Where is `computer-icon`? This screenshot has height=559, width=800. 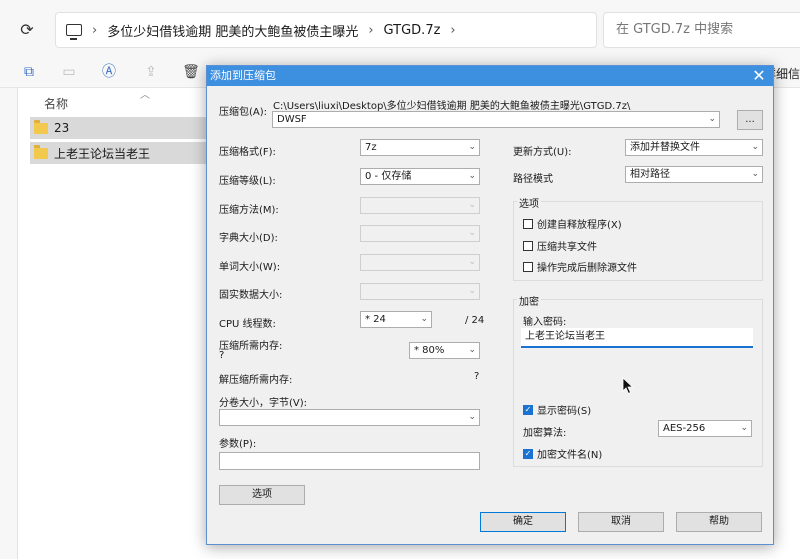 computer-icon is located at coordinates (74, 30).